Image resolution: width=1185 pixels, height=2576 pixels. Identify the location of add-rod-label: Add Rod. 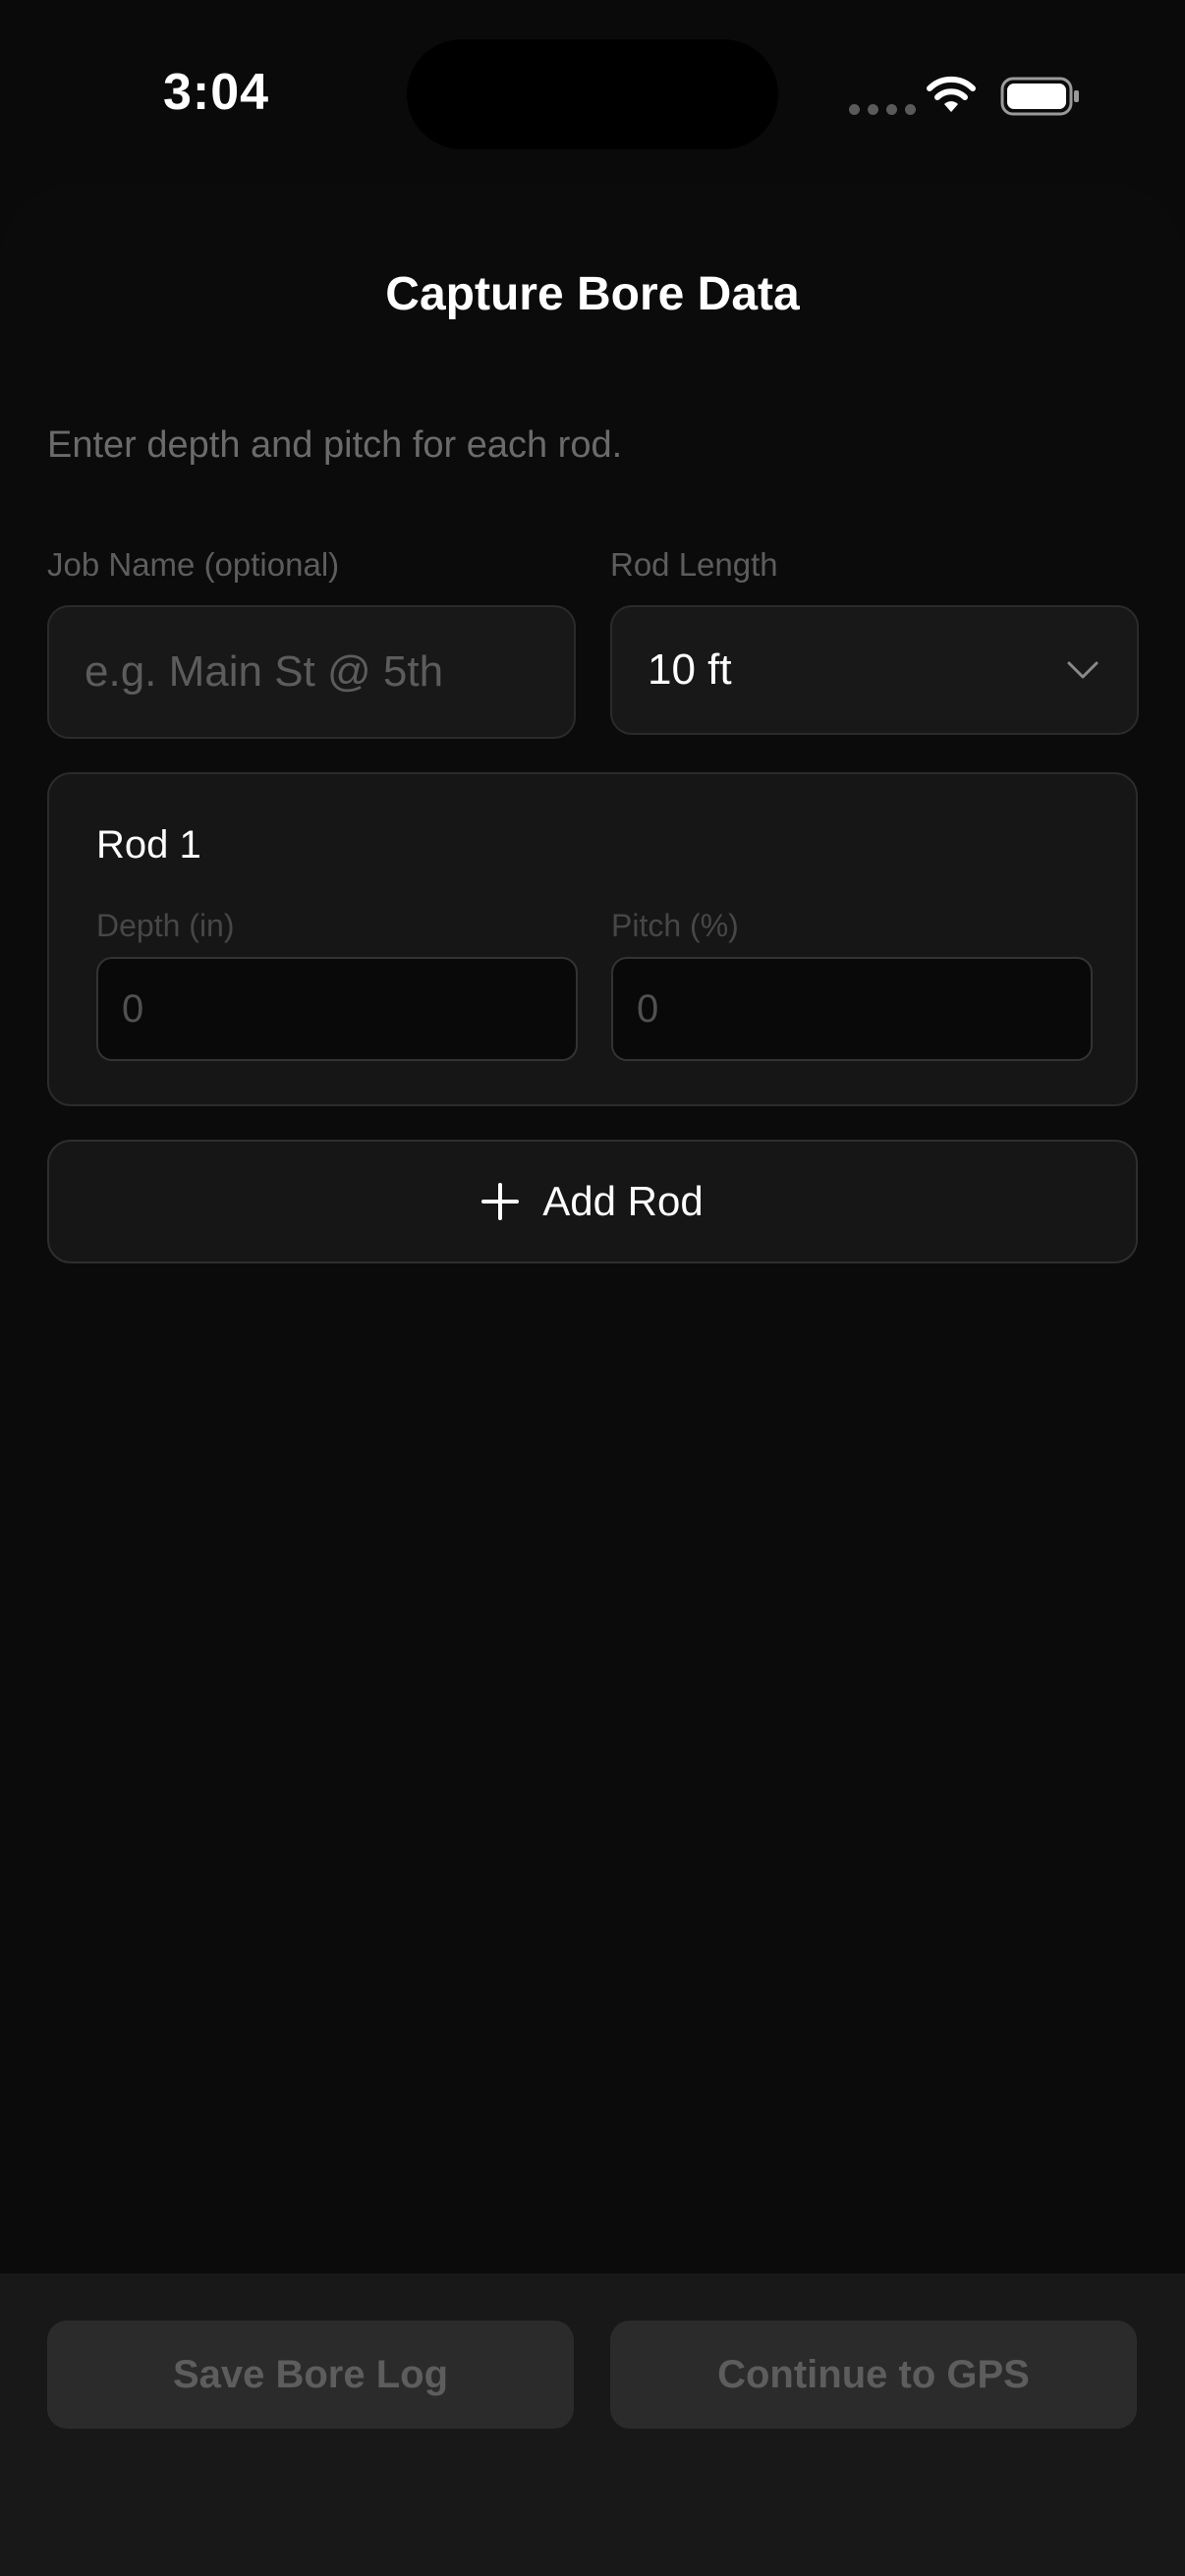
(623, 1201).